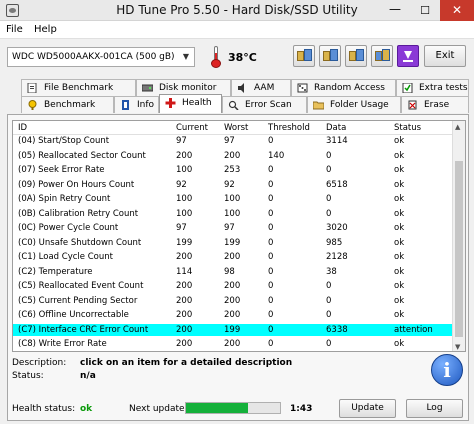 This screenshot has height=424, width=474. What do you see at coordinates (233, 199) in the screenshot?
I see `table-row: (0A) Spin Retry Count 100 100 0 0 ok` at bounding box center [233, 199].